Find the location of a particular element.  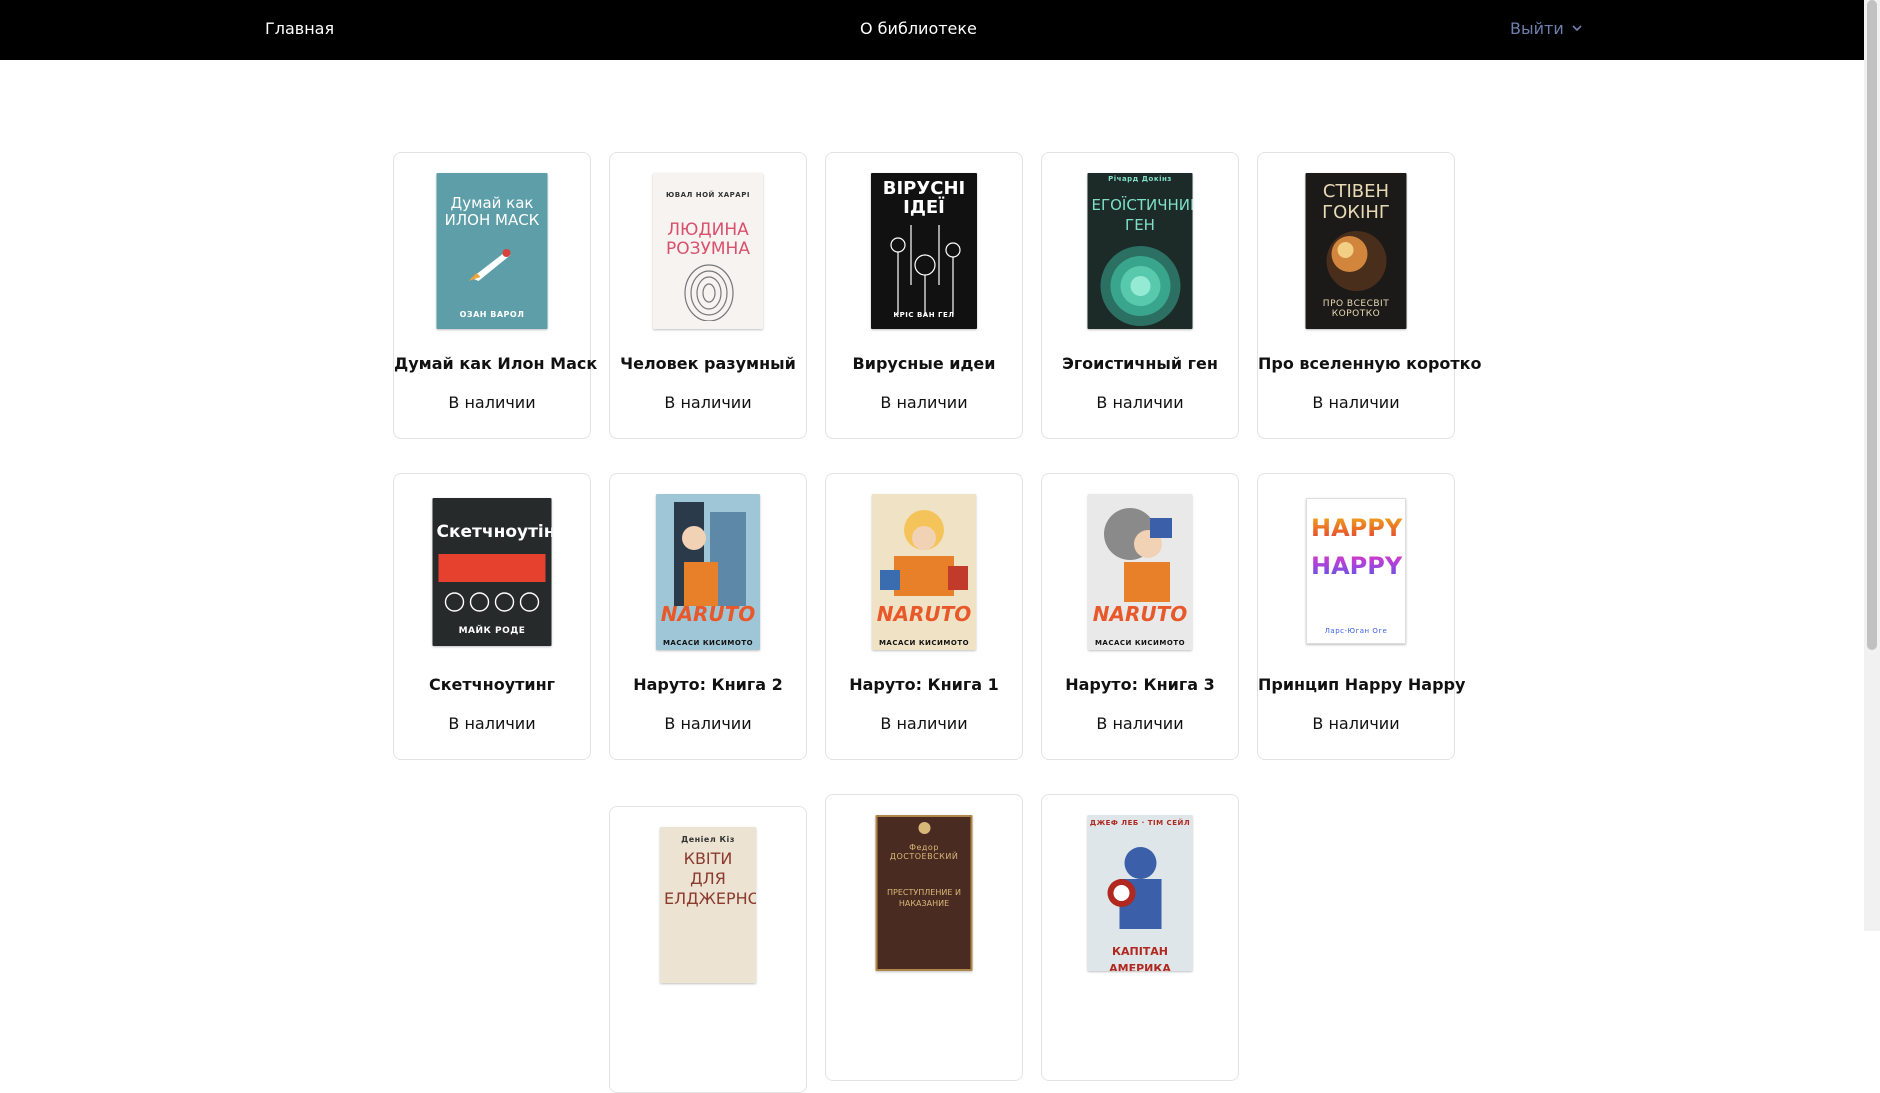

logout-dropdown: Выйти is located at coordinates (1546, 28).